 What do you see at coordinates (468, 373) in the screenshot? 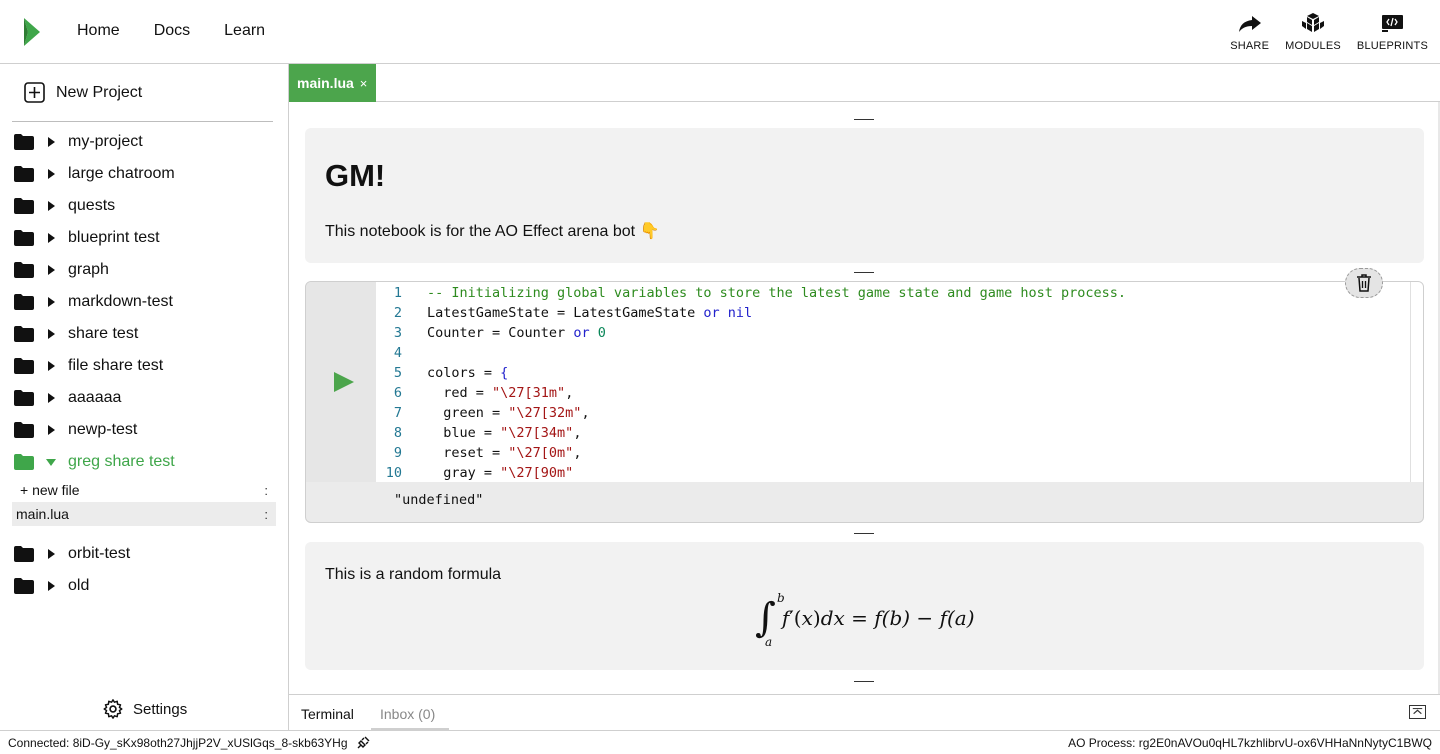
I see `line-code: colors = {` at bounding box center [468, 373].